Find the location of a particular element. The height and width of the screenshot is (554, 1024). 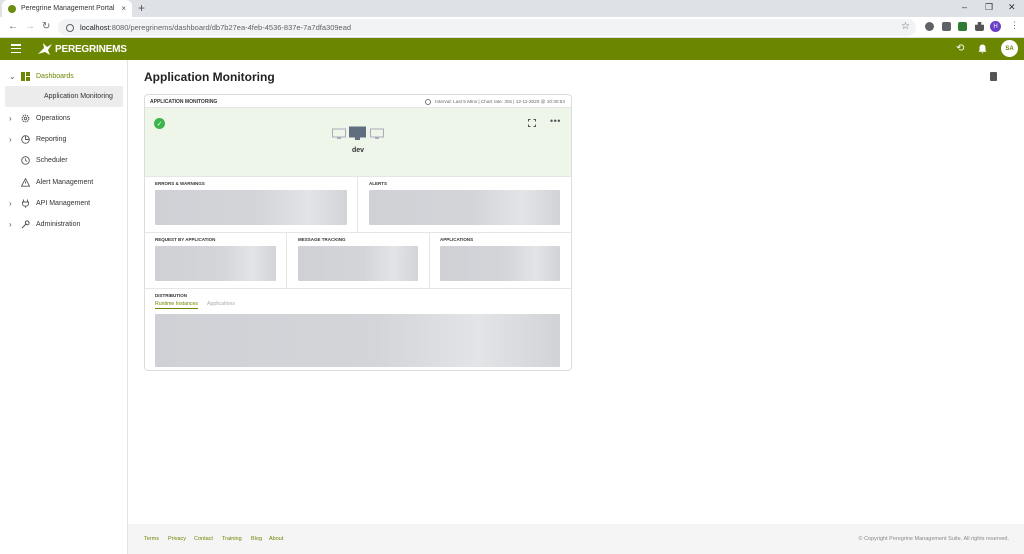

expand-icon is located at coordinates (532, 123).